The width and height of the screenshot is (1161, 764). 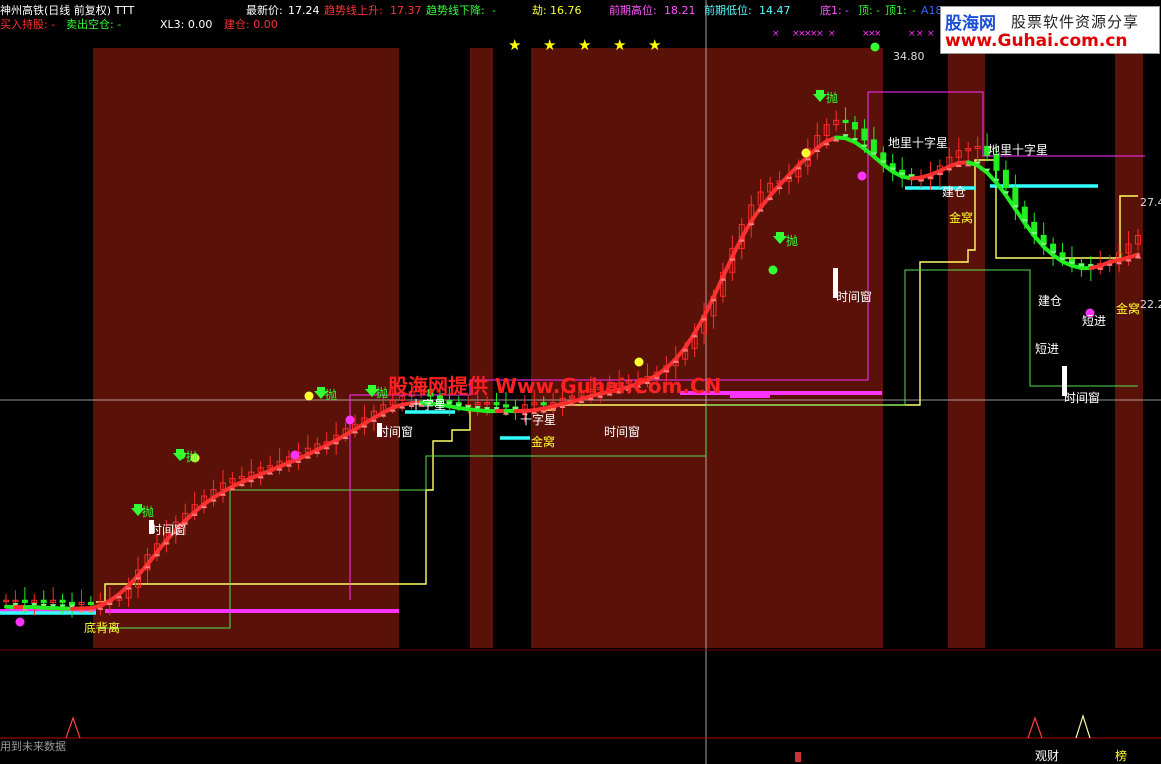 What do you see at coordinates (798, 757) in the screenshot?
I see `sub-marker` at bounding box center [798, 757].